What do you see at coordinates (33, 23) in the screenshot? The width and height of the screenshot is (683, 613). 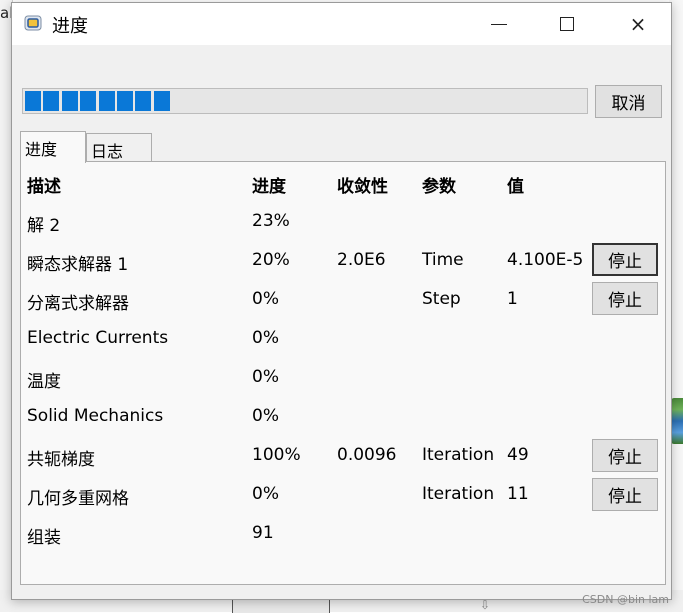 I see `app-icon` at bounding box center [33, 23].